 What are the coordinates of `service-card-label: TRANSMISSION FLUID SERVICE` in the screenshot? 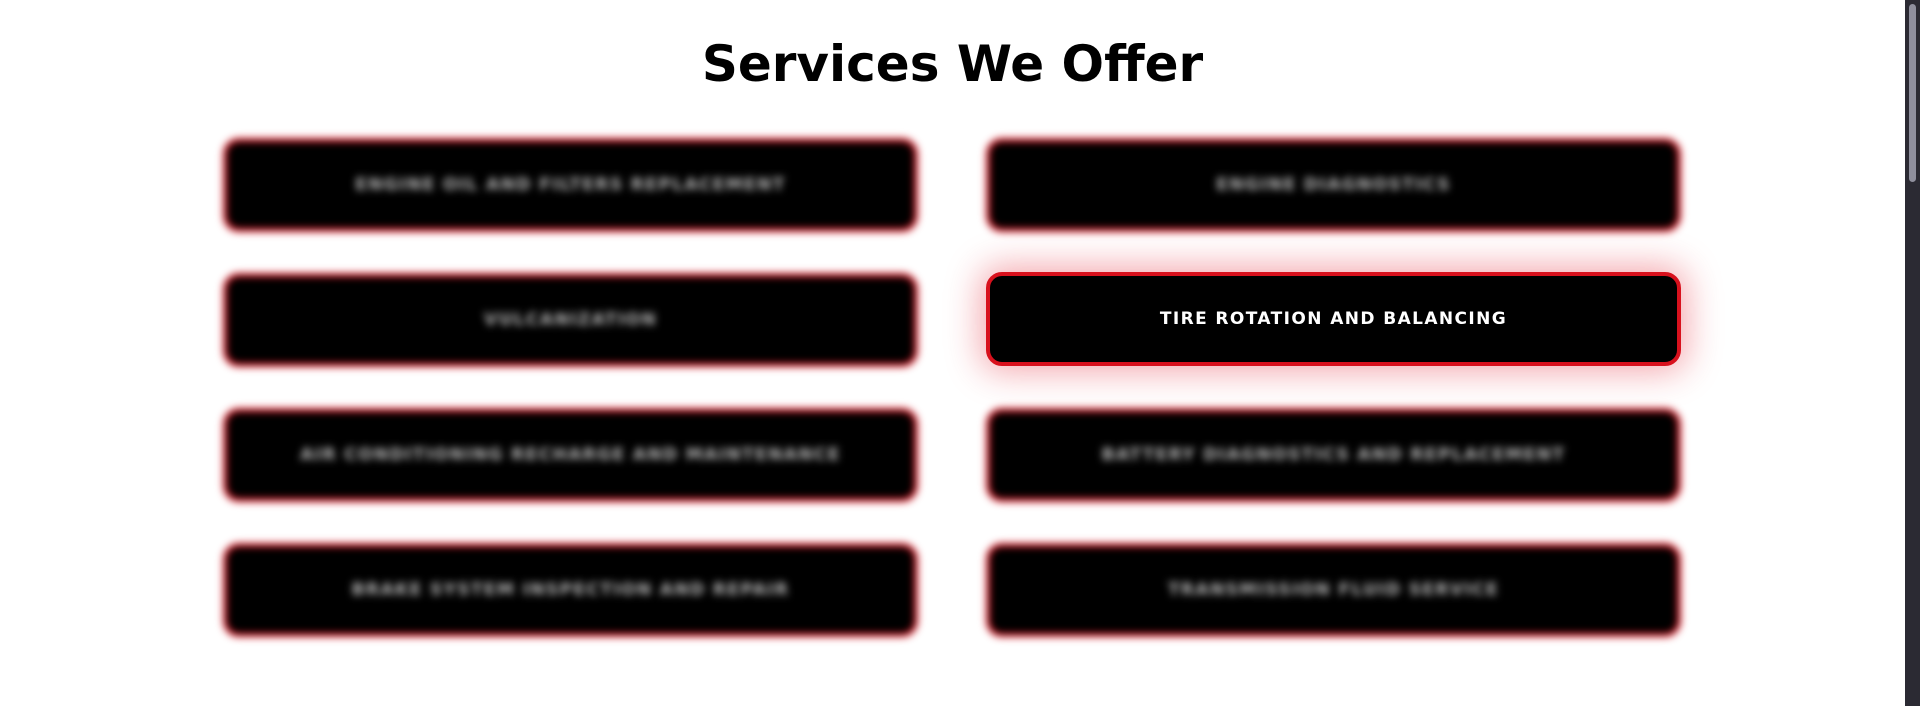 It's located at (1333, 590).